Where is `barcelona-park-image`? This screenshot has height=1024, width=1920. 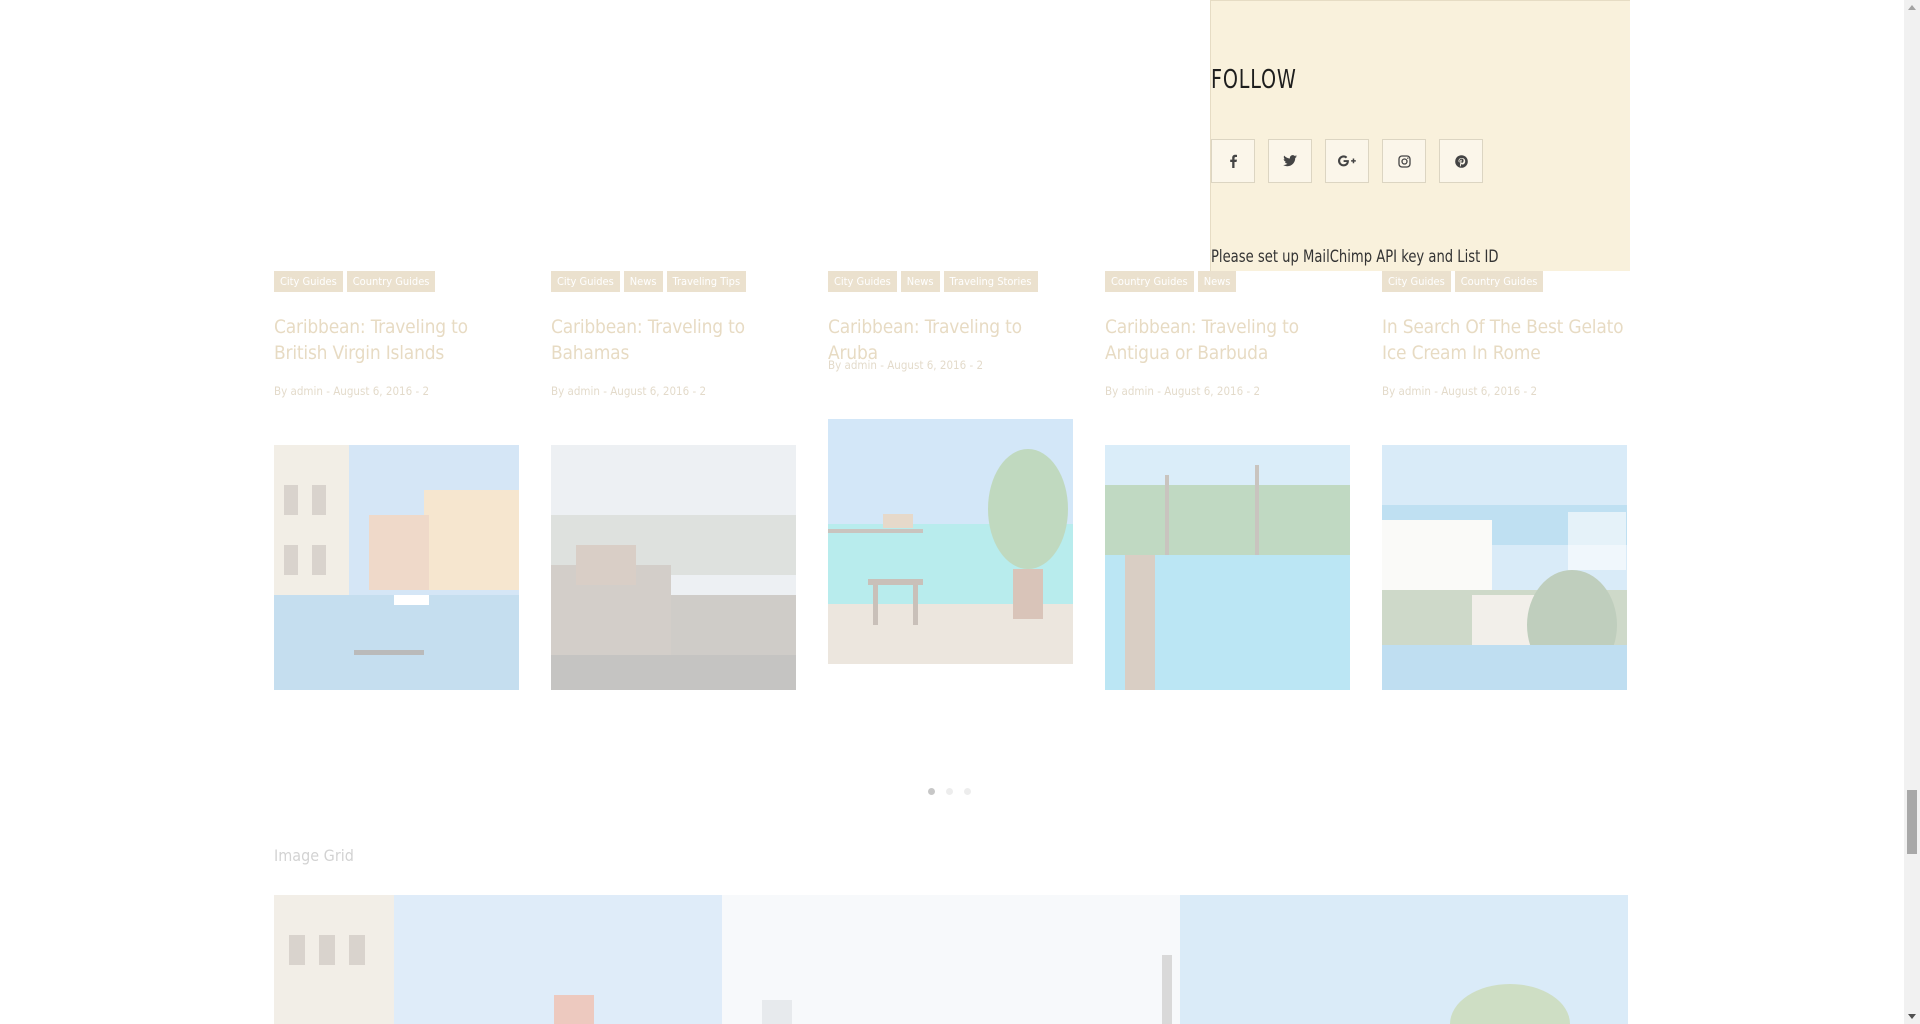 barcelona-park-image is located at coordinates (673, 567).